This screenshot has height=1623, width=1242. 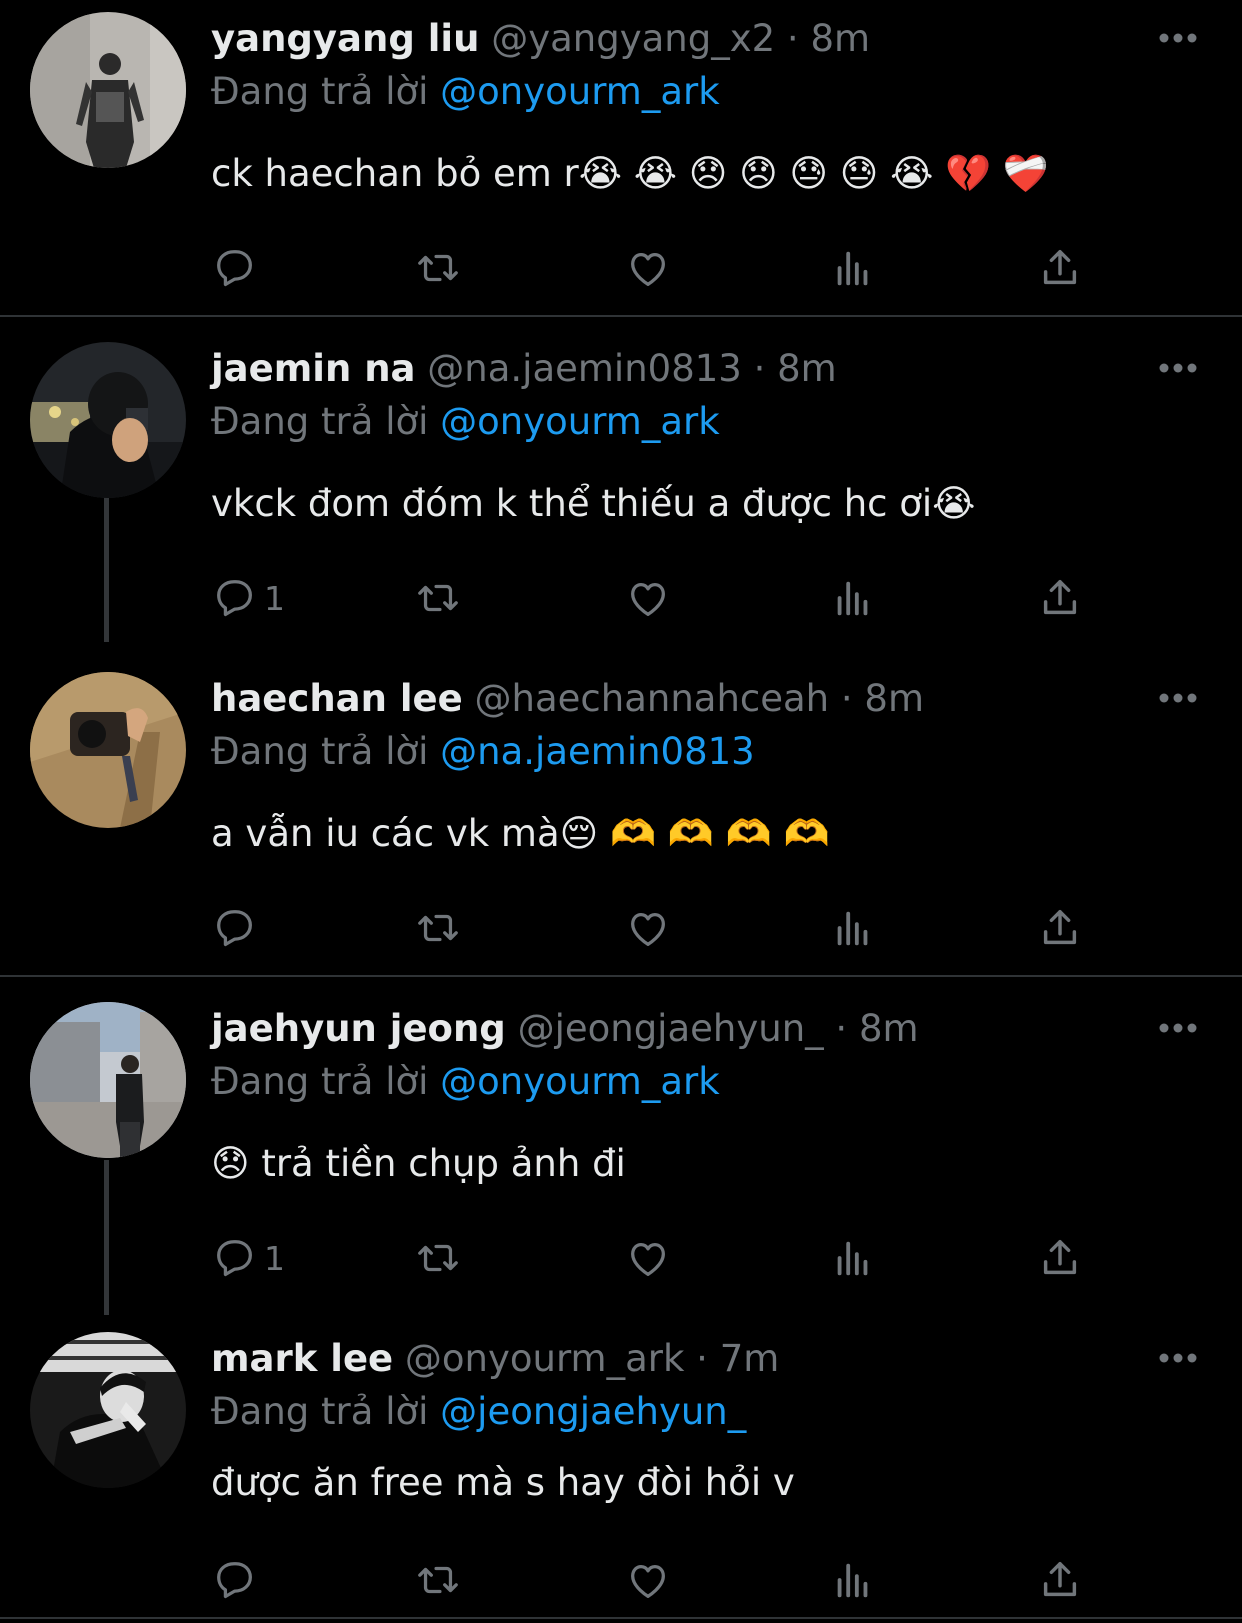 What do you see at coordinates (418, 1163) in the screenshot?
I see `tweet-text: 😞 trả tiền chụp ảnh đi` at bounding box center [418, 1163].